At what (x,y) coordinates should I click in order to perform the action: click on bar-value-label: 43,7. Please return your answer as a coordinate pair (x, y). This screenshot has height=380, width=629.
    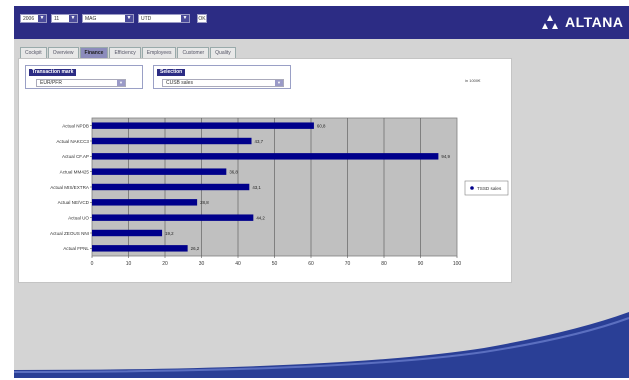
    Looking at the image, I should click on (259, 141).